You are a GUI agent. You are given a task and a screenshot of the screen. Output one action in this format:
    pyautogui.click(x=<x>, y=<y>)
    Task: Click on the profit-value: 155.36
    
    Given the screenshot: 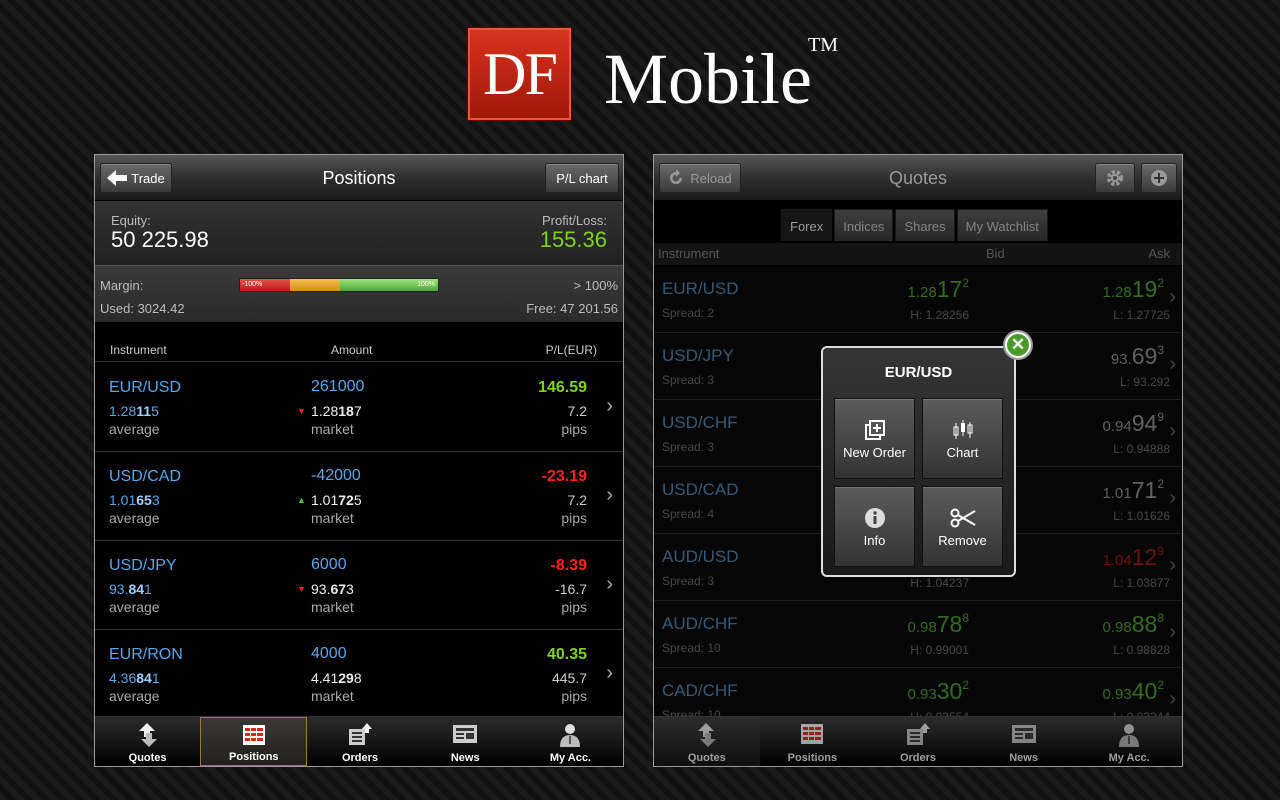 What is the action you would take?
    pyautogui.click(x=573, y=239)
    